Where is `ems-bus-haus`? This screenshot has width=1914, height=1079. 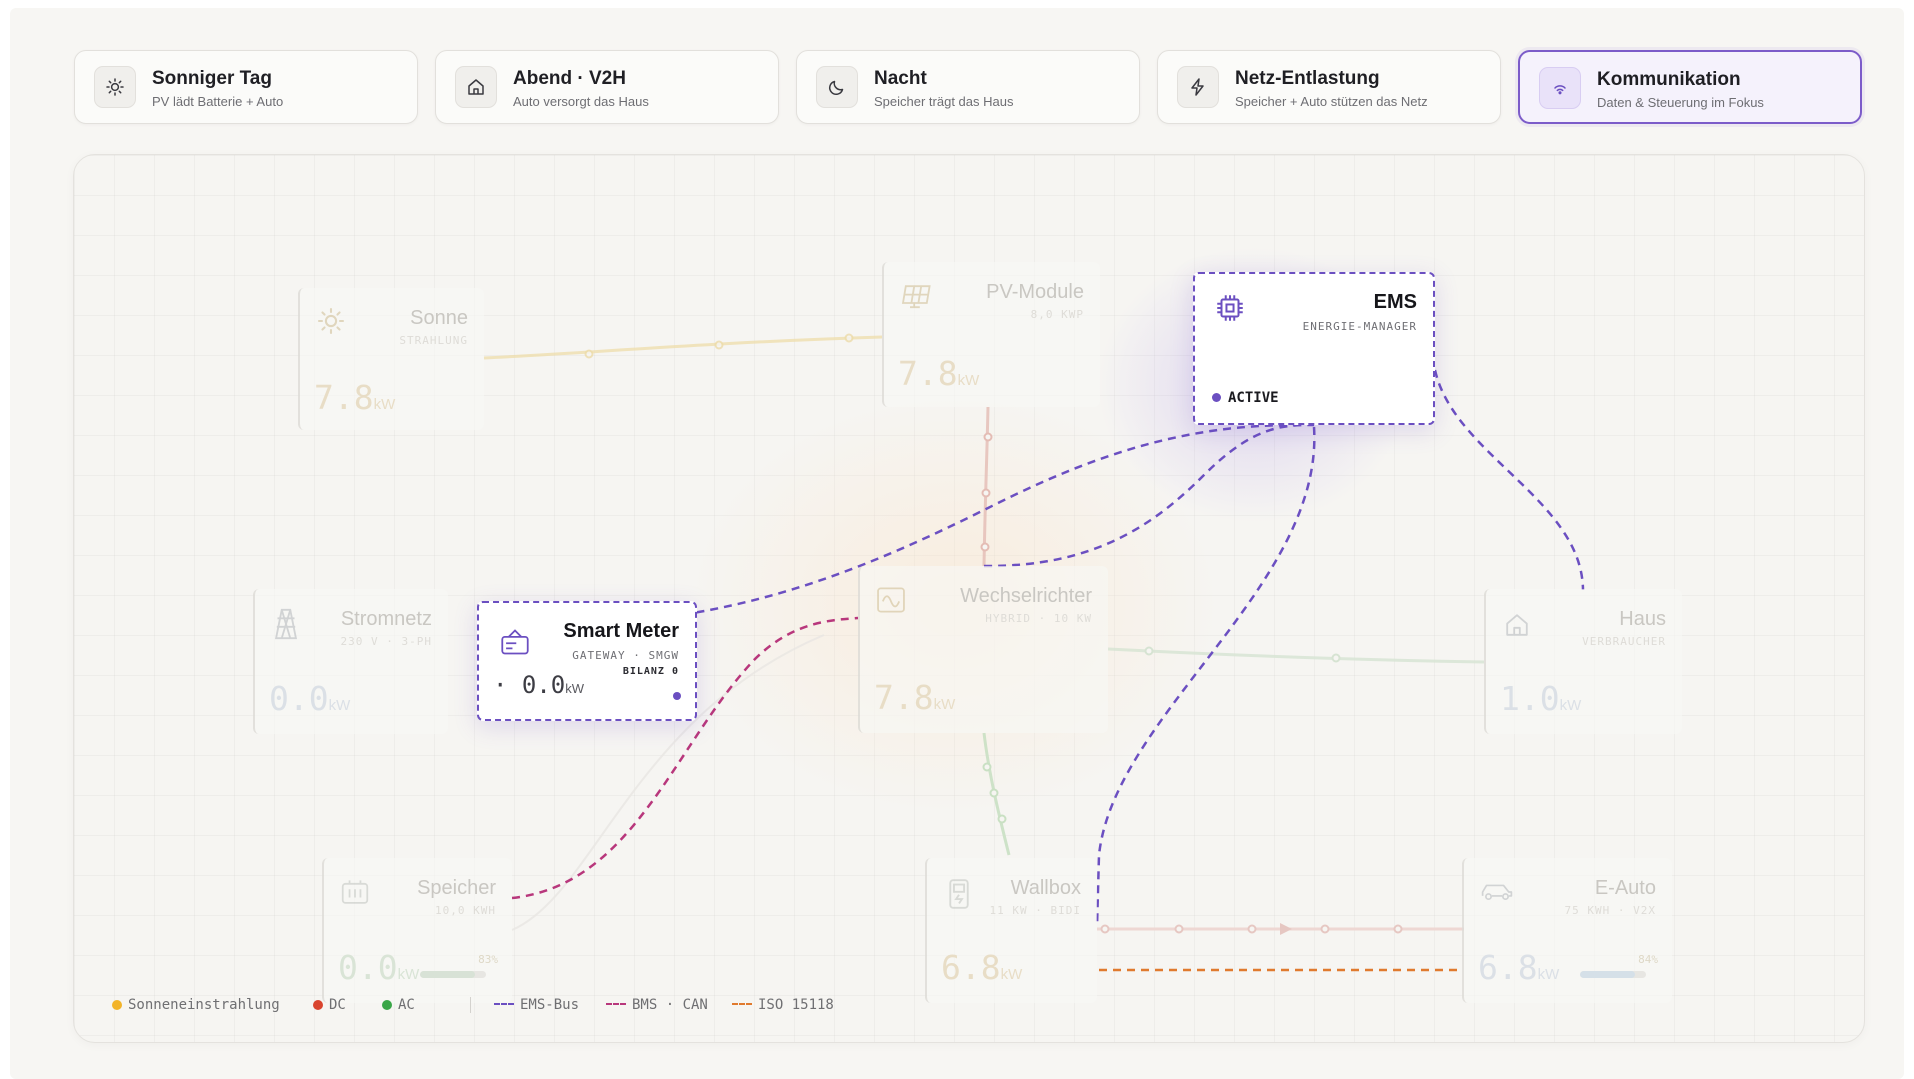
ems-bus-haus is located at coordinates (1509, 480).